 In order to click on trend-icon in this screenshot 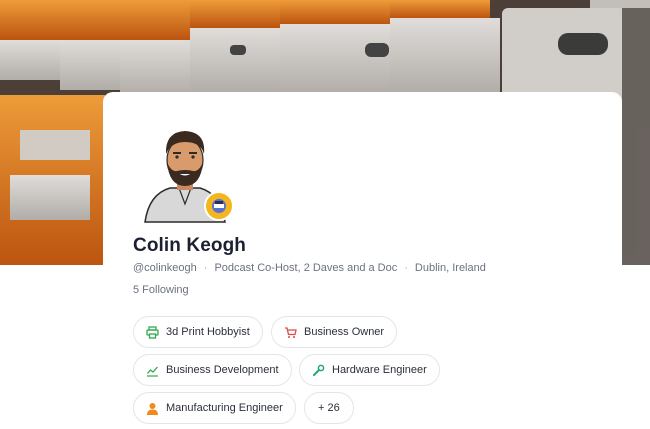, I will do `click(152, 370)`.